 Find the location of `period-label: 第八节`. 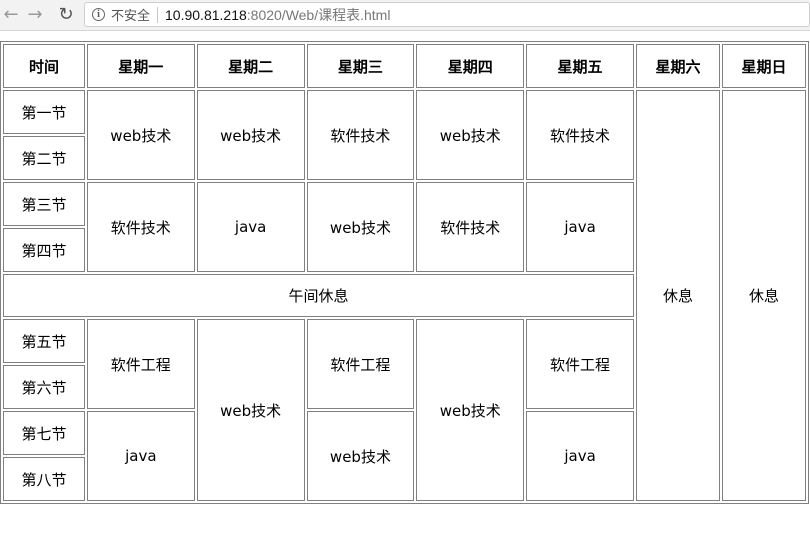

period-label: 第八节 is located at coordinates (44, 479).